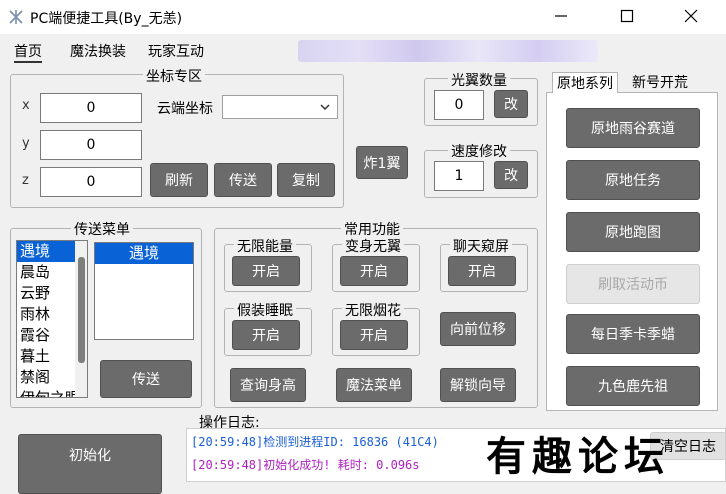 The image size is (726, 494). I want to click on chevron-down-icon, so click(325, 107).